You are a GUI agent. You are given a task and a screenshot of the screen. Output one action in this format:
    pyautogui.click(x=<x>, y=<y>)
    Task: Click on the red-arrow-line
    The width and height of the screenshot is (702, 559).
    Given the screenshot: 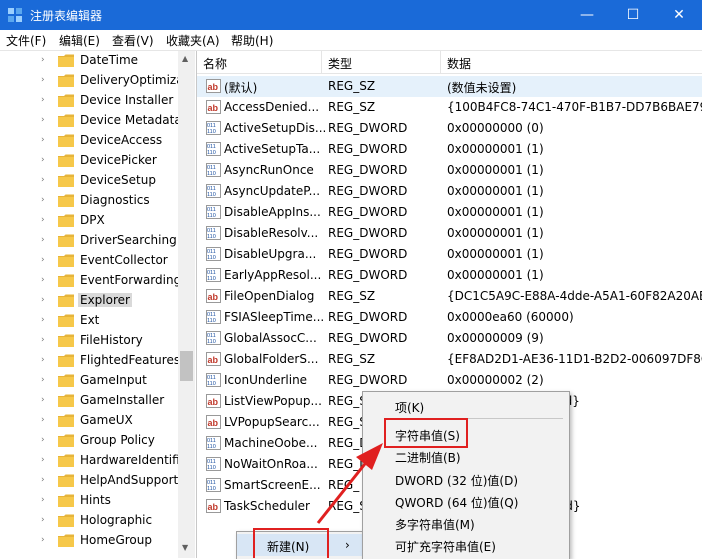 What is the action you would take?
    pyautogui.click(x=343, y=491)
    